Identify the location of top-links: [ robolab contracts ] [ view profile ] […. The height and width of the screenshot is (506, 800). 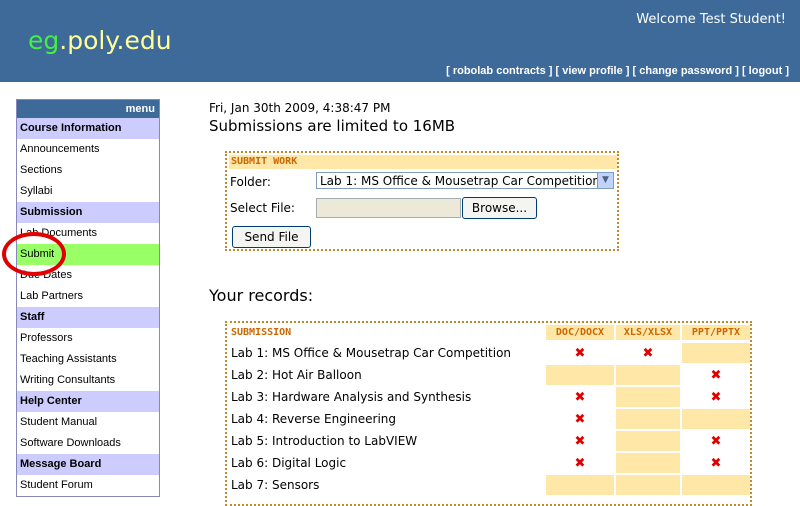
(617, 71).